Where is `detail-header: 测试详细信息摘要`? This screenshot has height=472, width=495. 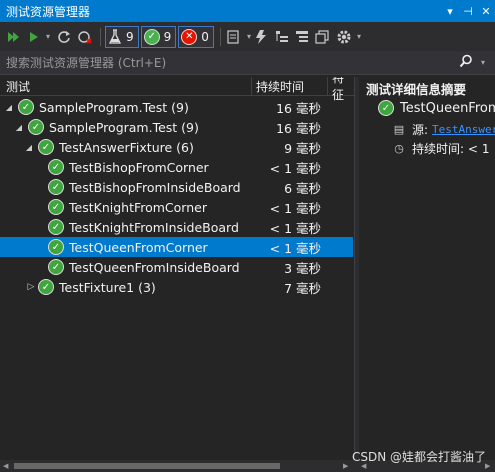 detail-header: 测试详细信息摘要 is located at coordinates (416, 89).